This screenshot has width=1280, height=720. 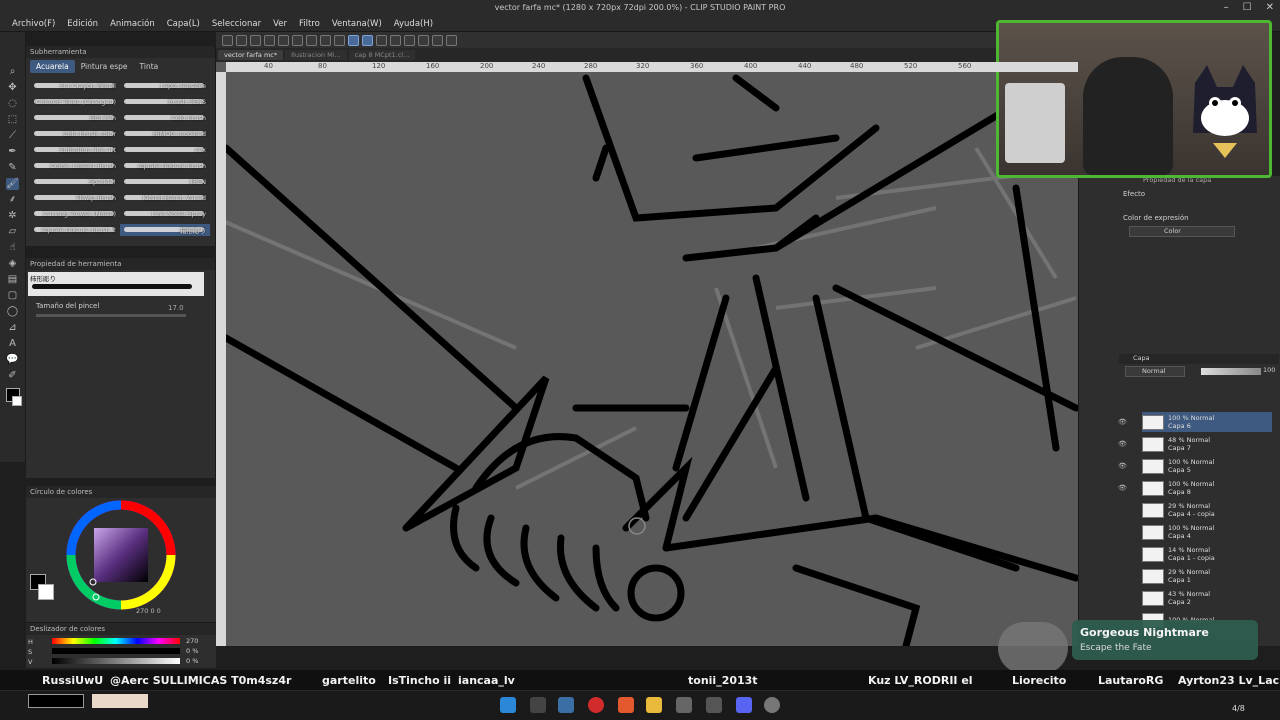 I want to click on color-slider-header: Deslizador de colores, so click(x=67, y=629).